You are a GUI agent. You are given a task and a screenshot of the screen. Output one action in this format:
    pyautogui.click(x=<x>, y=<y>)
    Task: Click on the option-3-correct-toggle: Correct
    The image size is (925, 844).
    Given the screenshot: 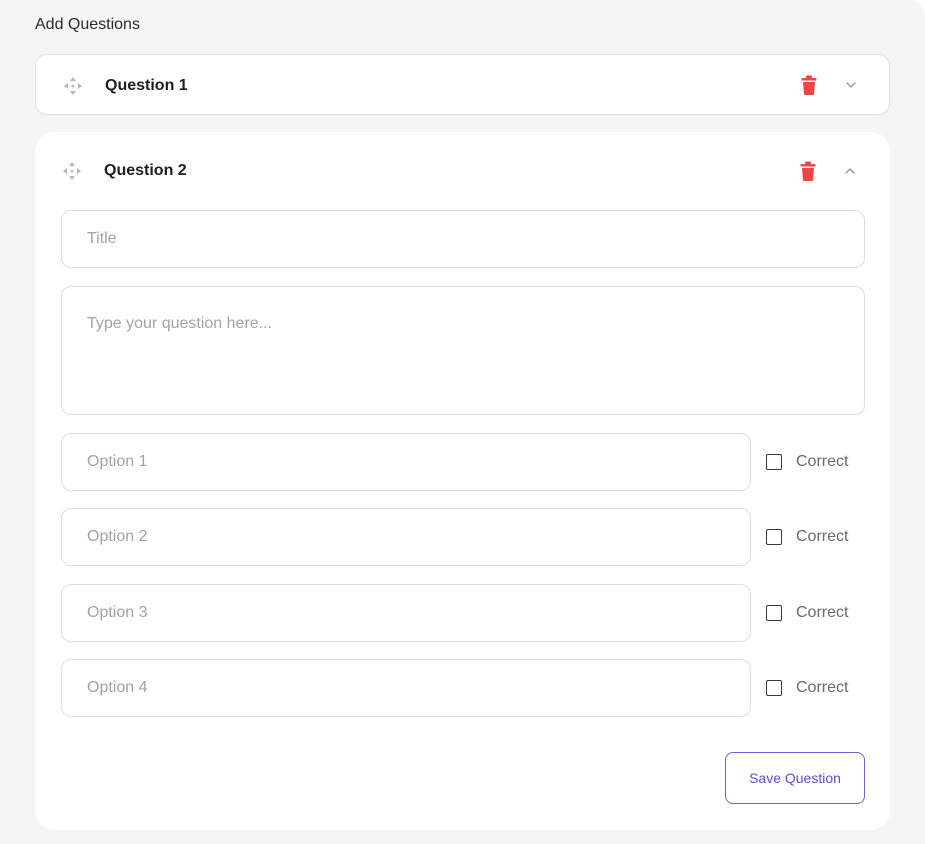 What is the action you would take?
    pyautogui.click(x=807, y=613)
    